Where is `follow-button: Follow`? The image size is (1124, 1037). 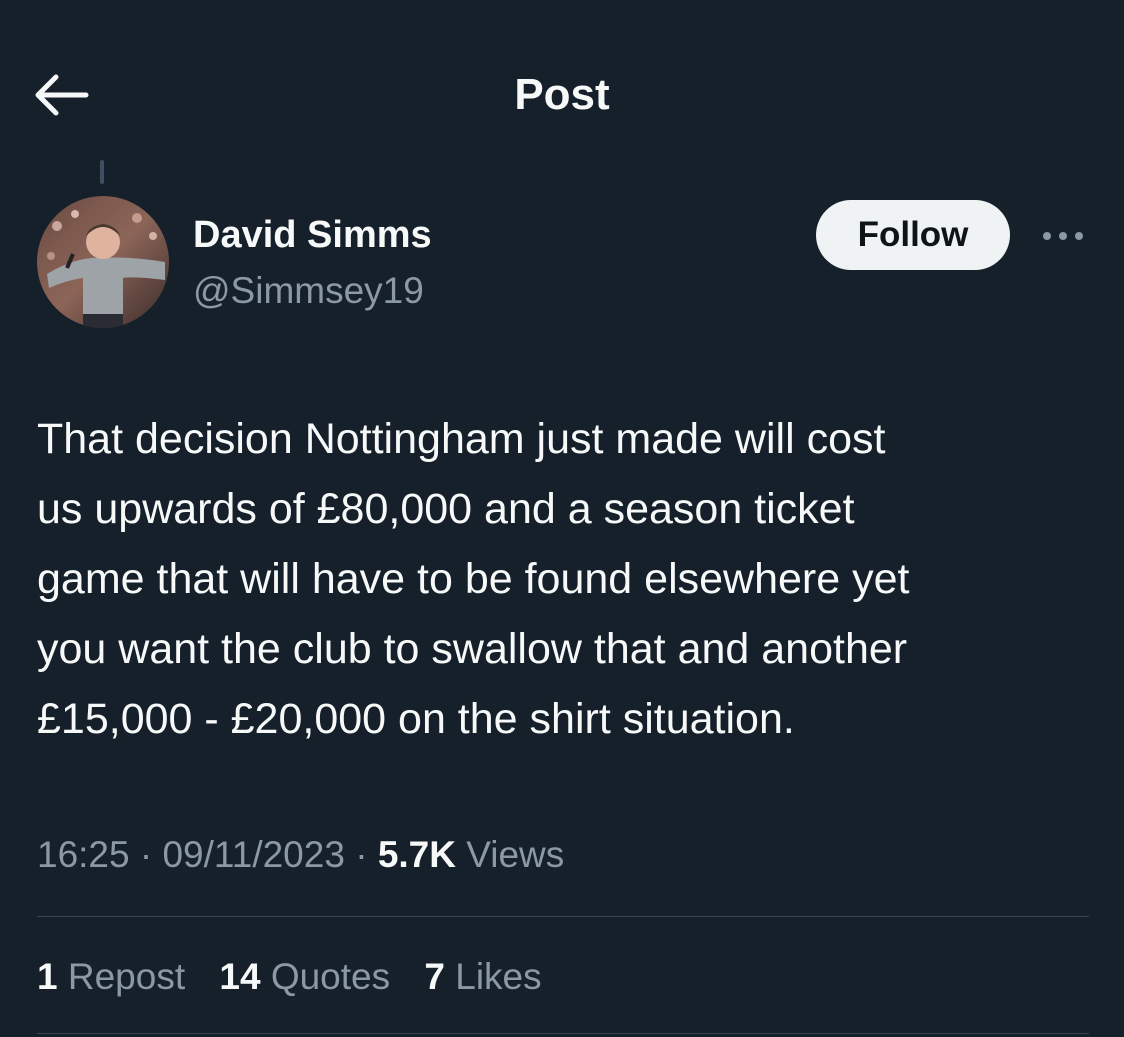
follow-button: Follow is located at coordinates (913, 235).